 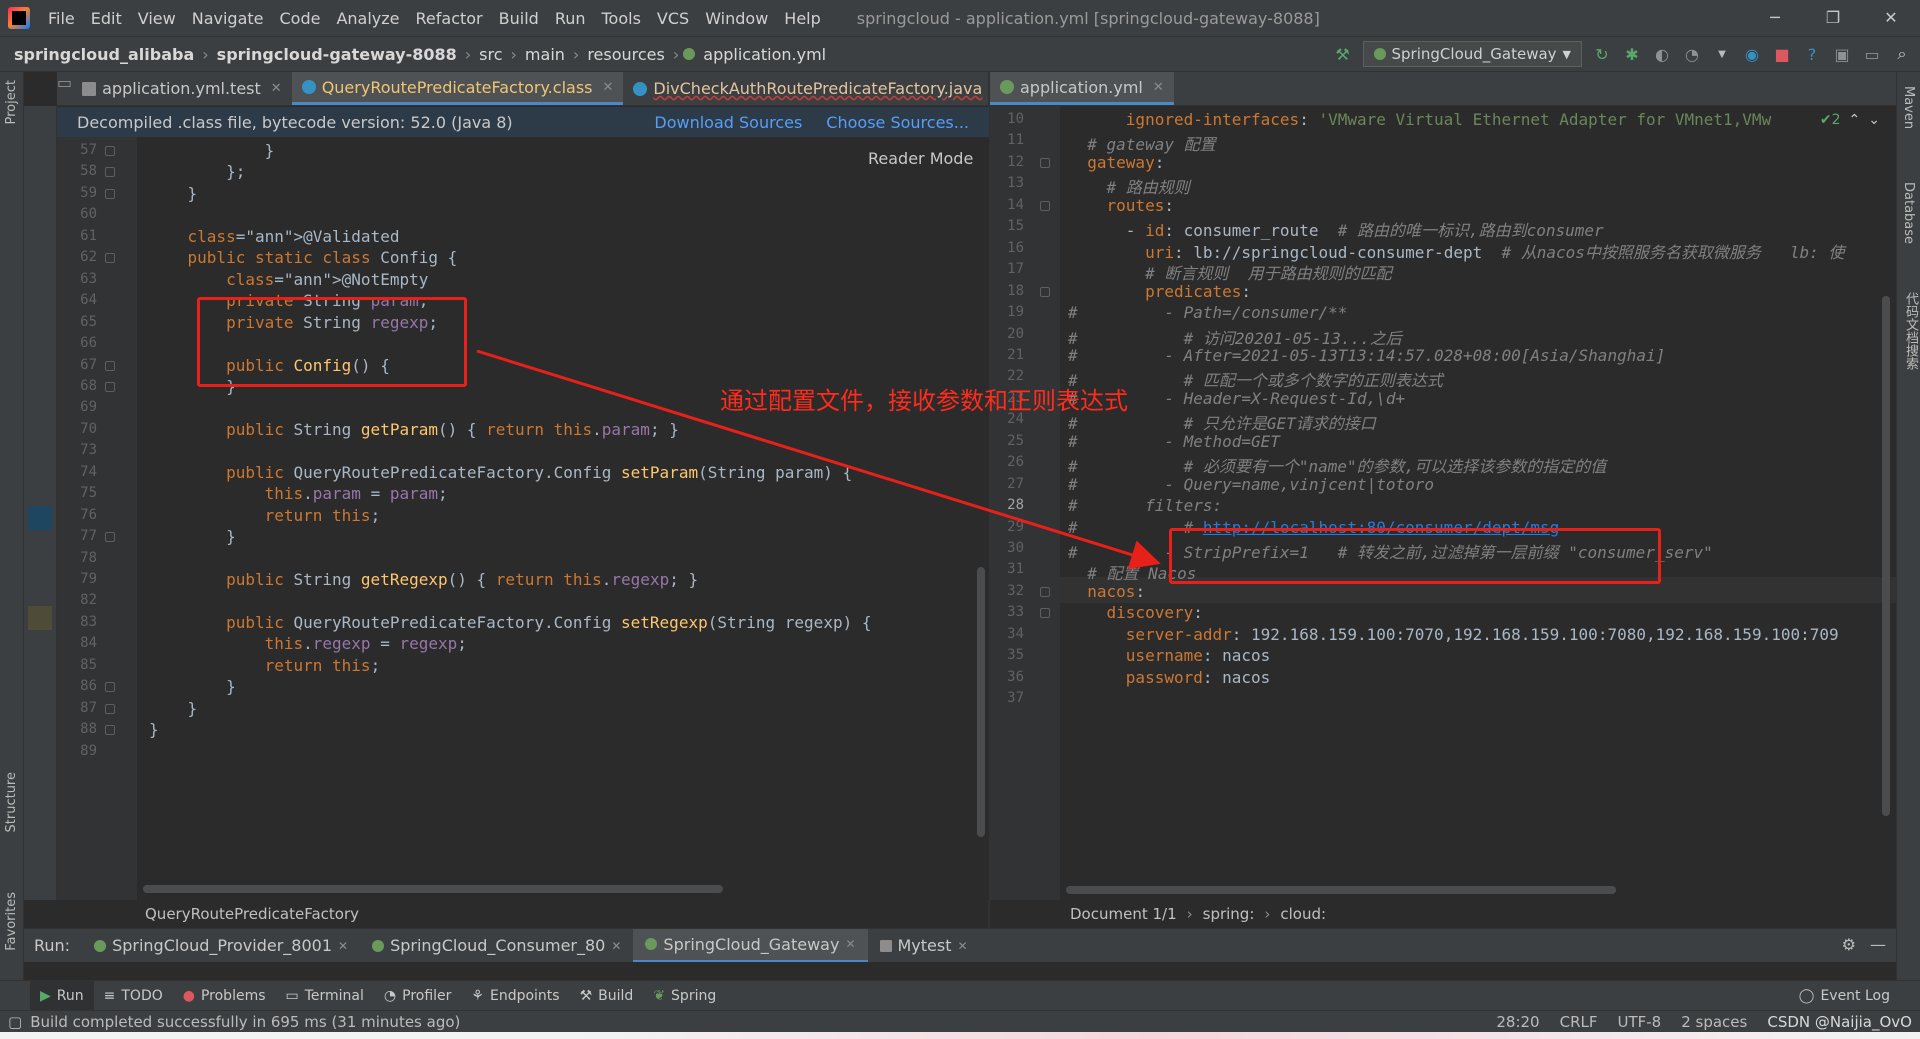 I want to click on tab-application-yml-test: application.yml.test ✕, so click(x=182, y=88).